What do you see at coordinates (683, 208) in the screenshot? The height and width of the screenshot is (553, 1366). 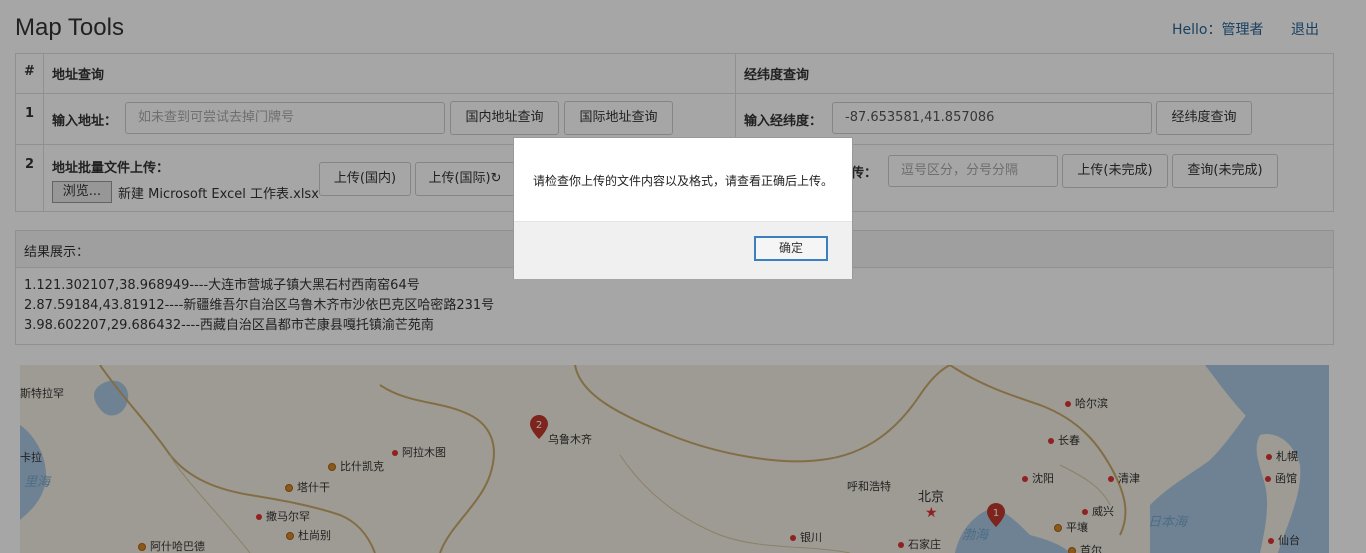 I see `alert-dialog: 请检查你上传的文件内容以及格式，请查看正确后上传。 确定` at bounding box center [683, 208].